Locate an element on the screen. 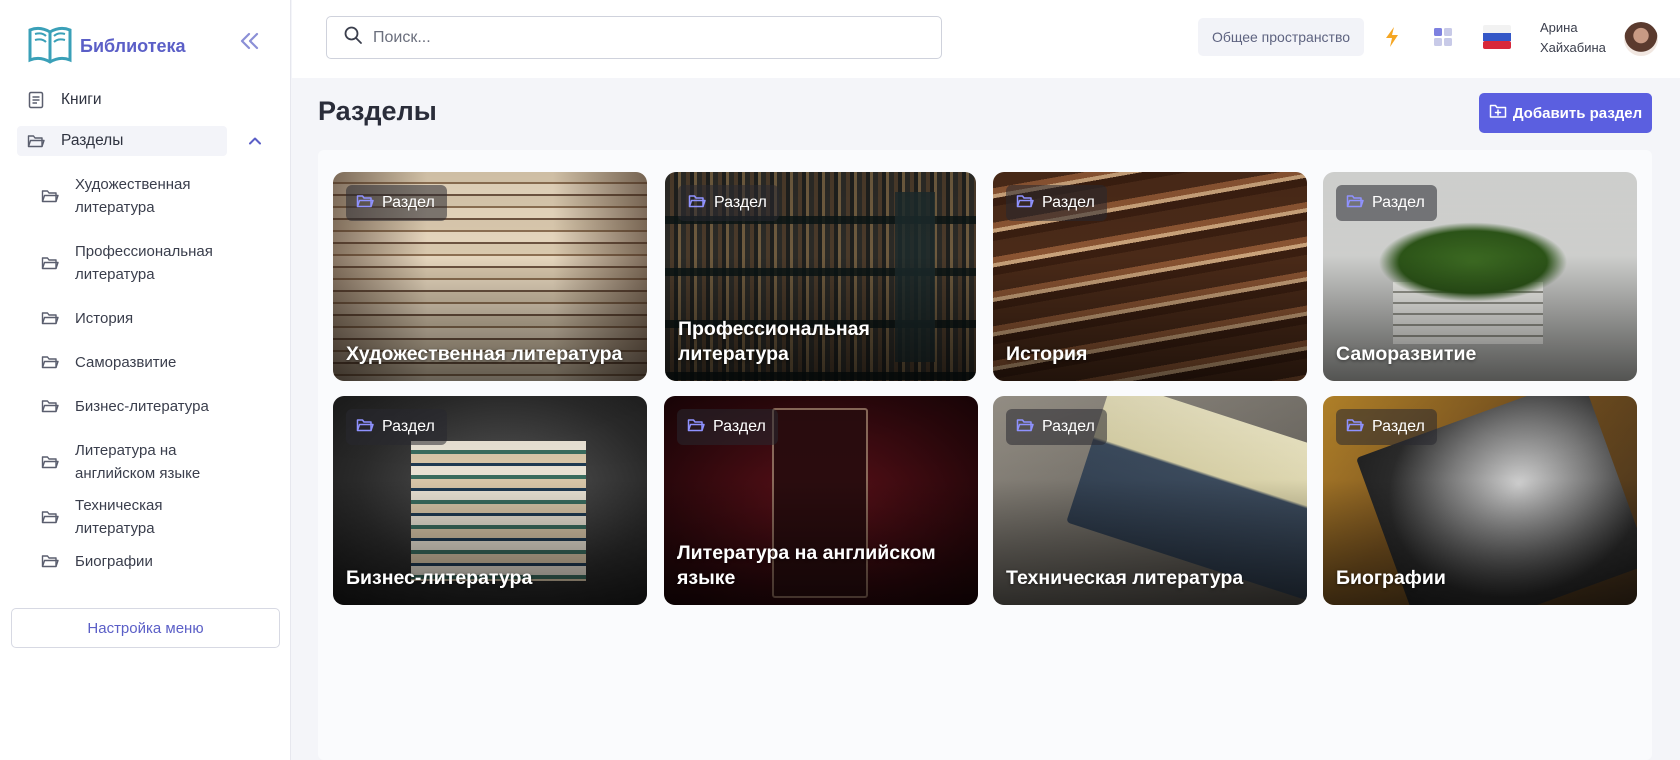 This screenshot has width=1680, height=760. workspace-button: Общее пространство is located at coordinates (1281, 37).